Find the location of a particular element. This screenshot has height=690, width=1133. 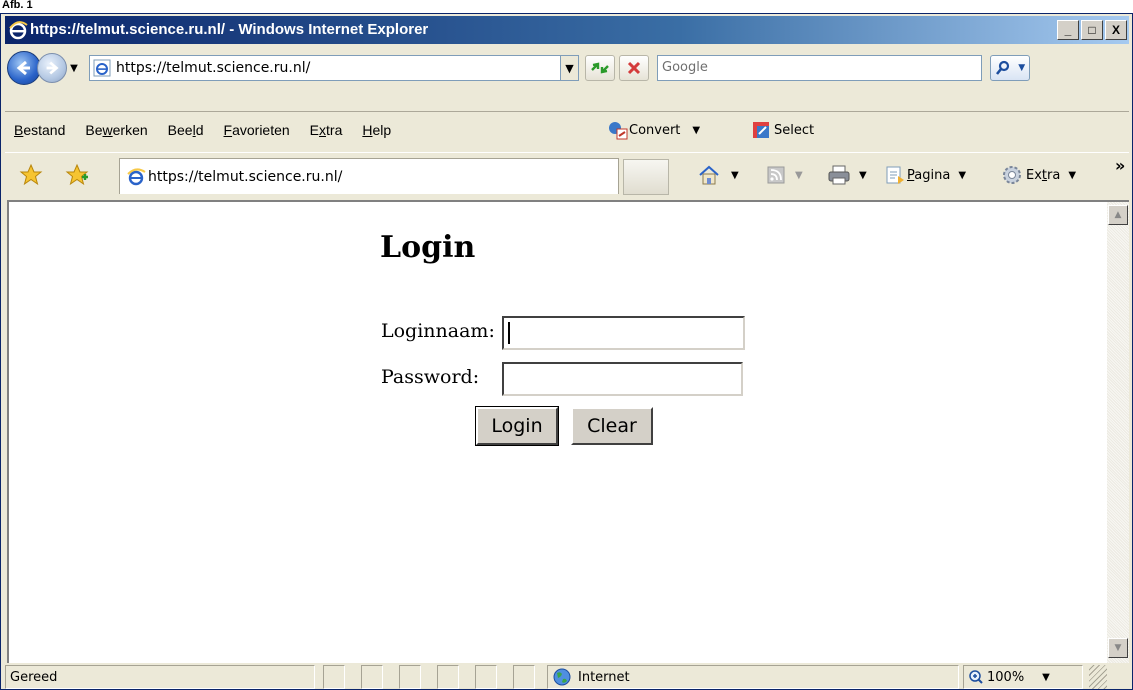

clear-button: Clear is located at coordinates (612, 426).